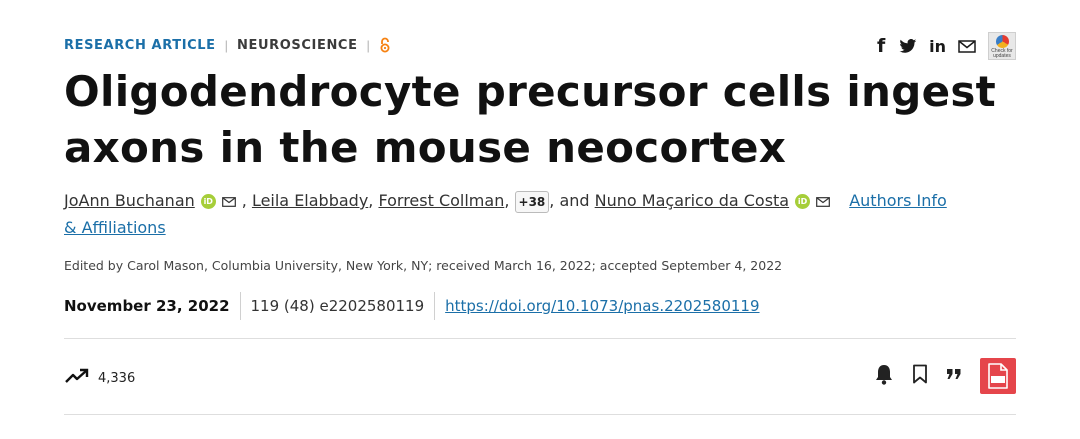 This screenshot has width=1080, height=439. Describe the element at coordinates (1002, 53) in the screenshot. I see `check-for-updates-label: Check for updates` at that location.